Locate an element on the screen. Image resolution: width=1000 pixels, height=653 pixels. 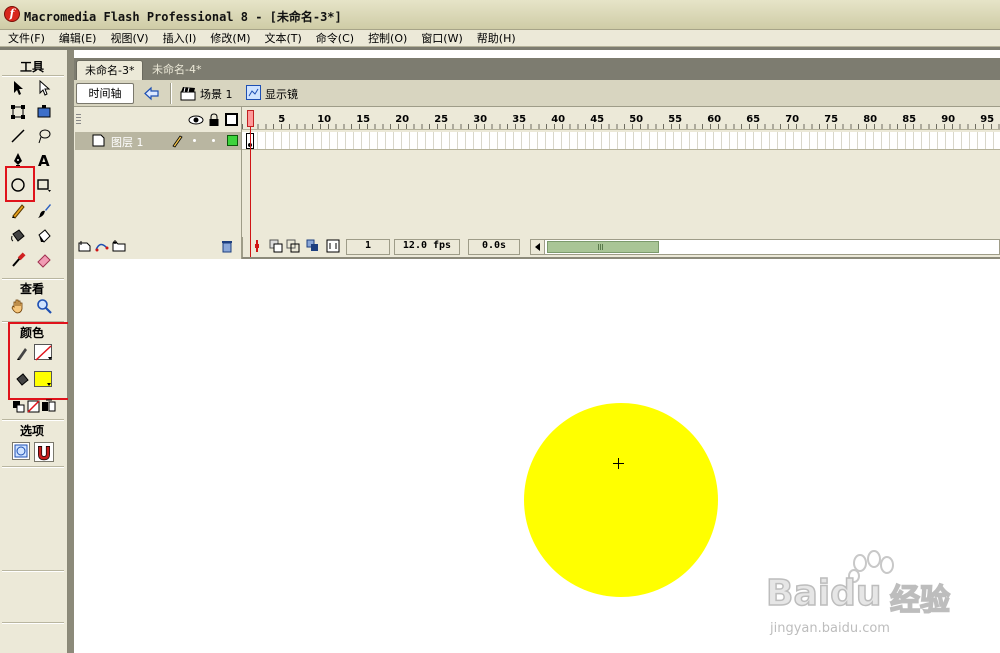
onion-skin-icon is located at coordinates (276, 246).